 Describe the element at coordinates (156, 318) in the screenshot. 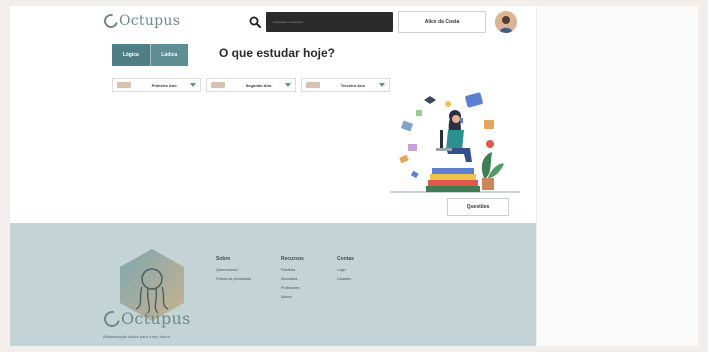

I see `footer-logo-text: Octupus` at that location.